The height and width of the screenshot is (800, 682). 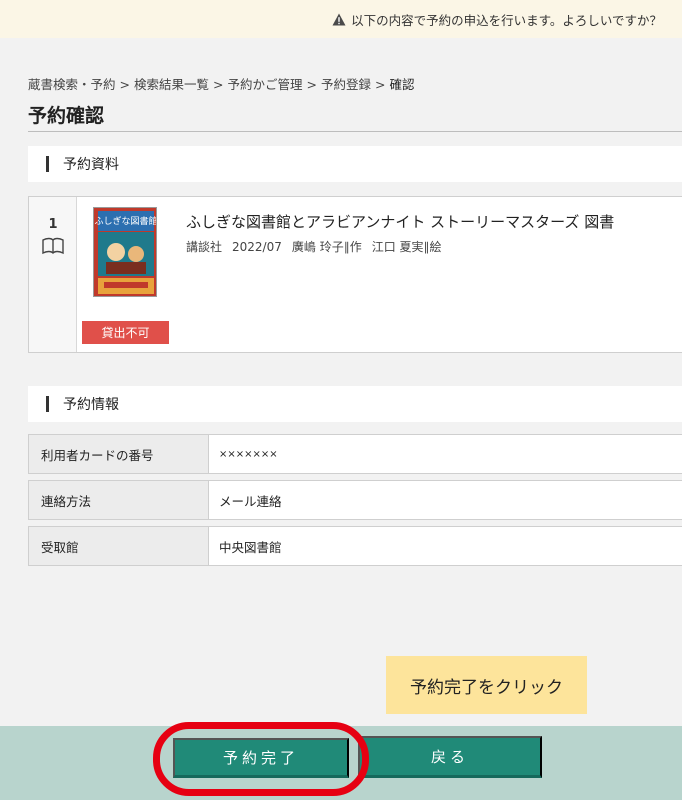 I want to click on breadcrumb-link-results: 検索結果一覧, so click(x=171, y=84).